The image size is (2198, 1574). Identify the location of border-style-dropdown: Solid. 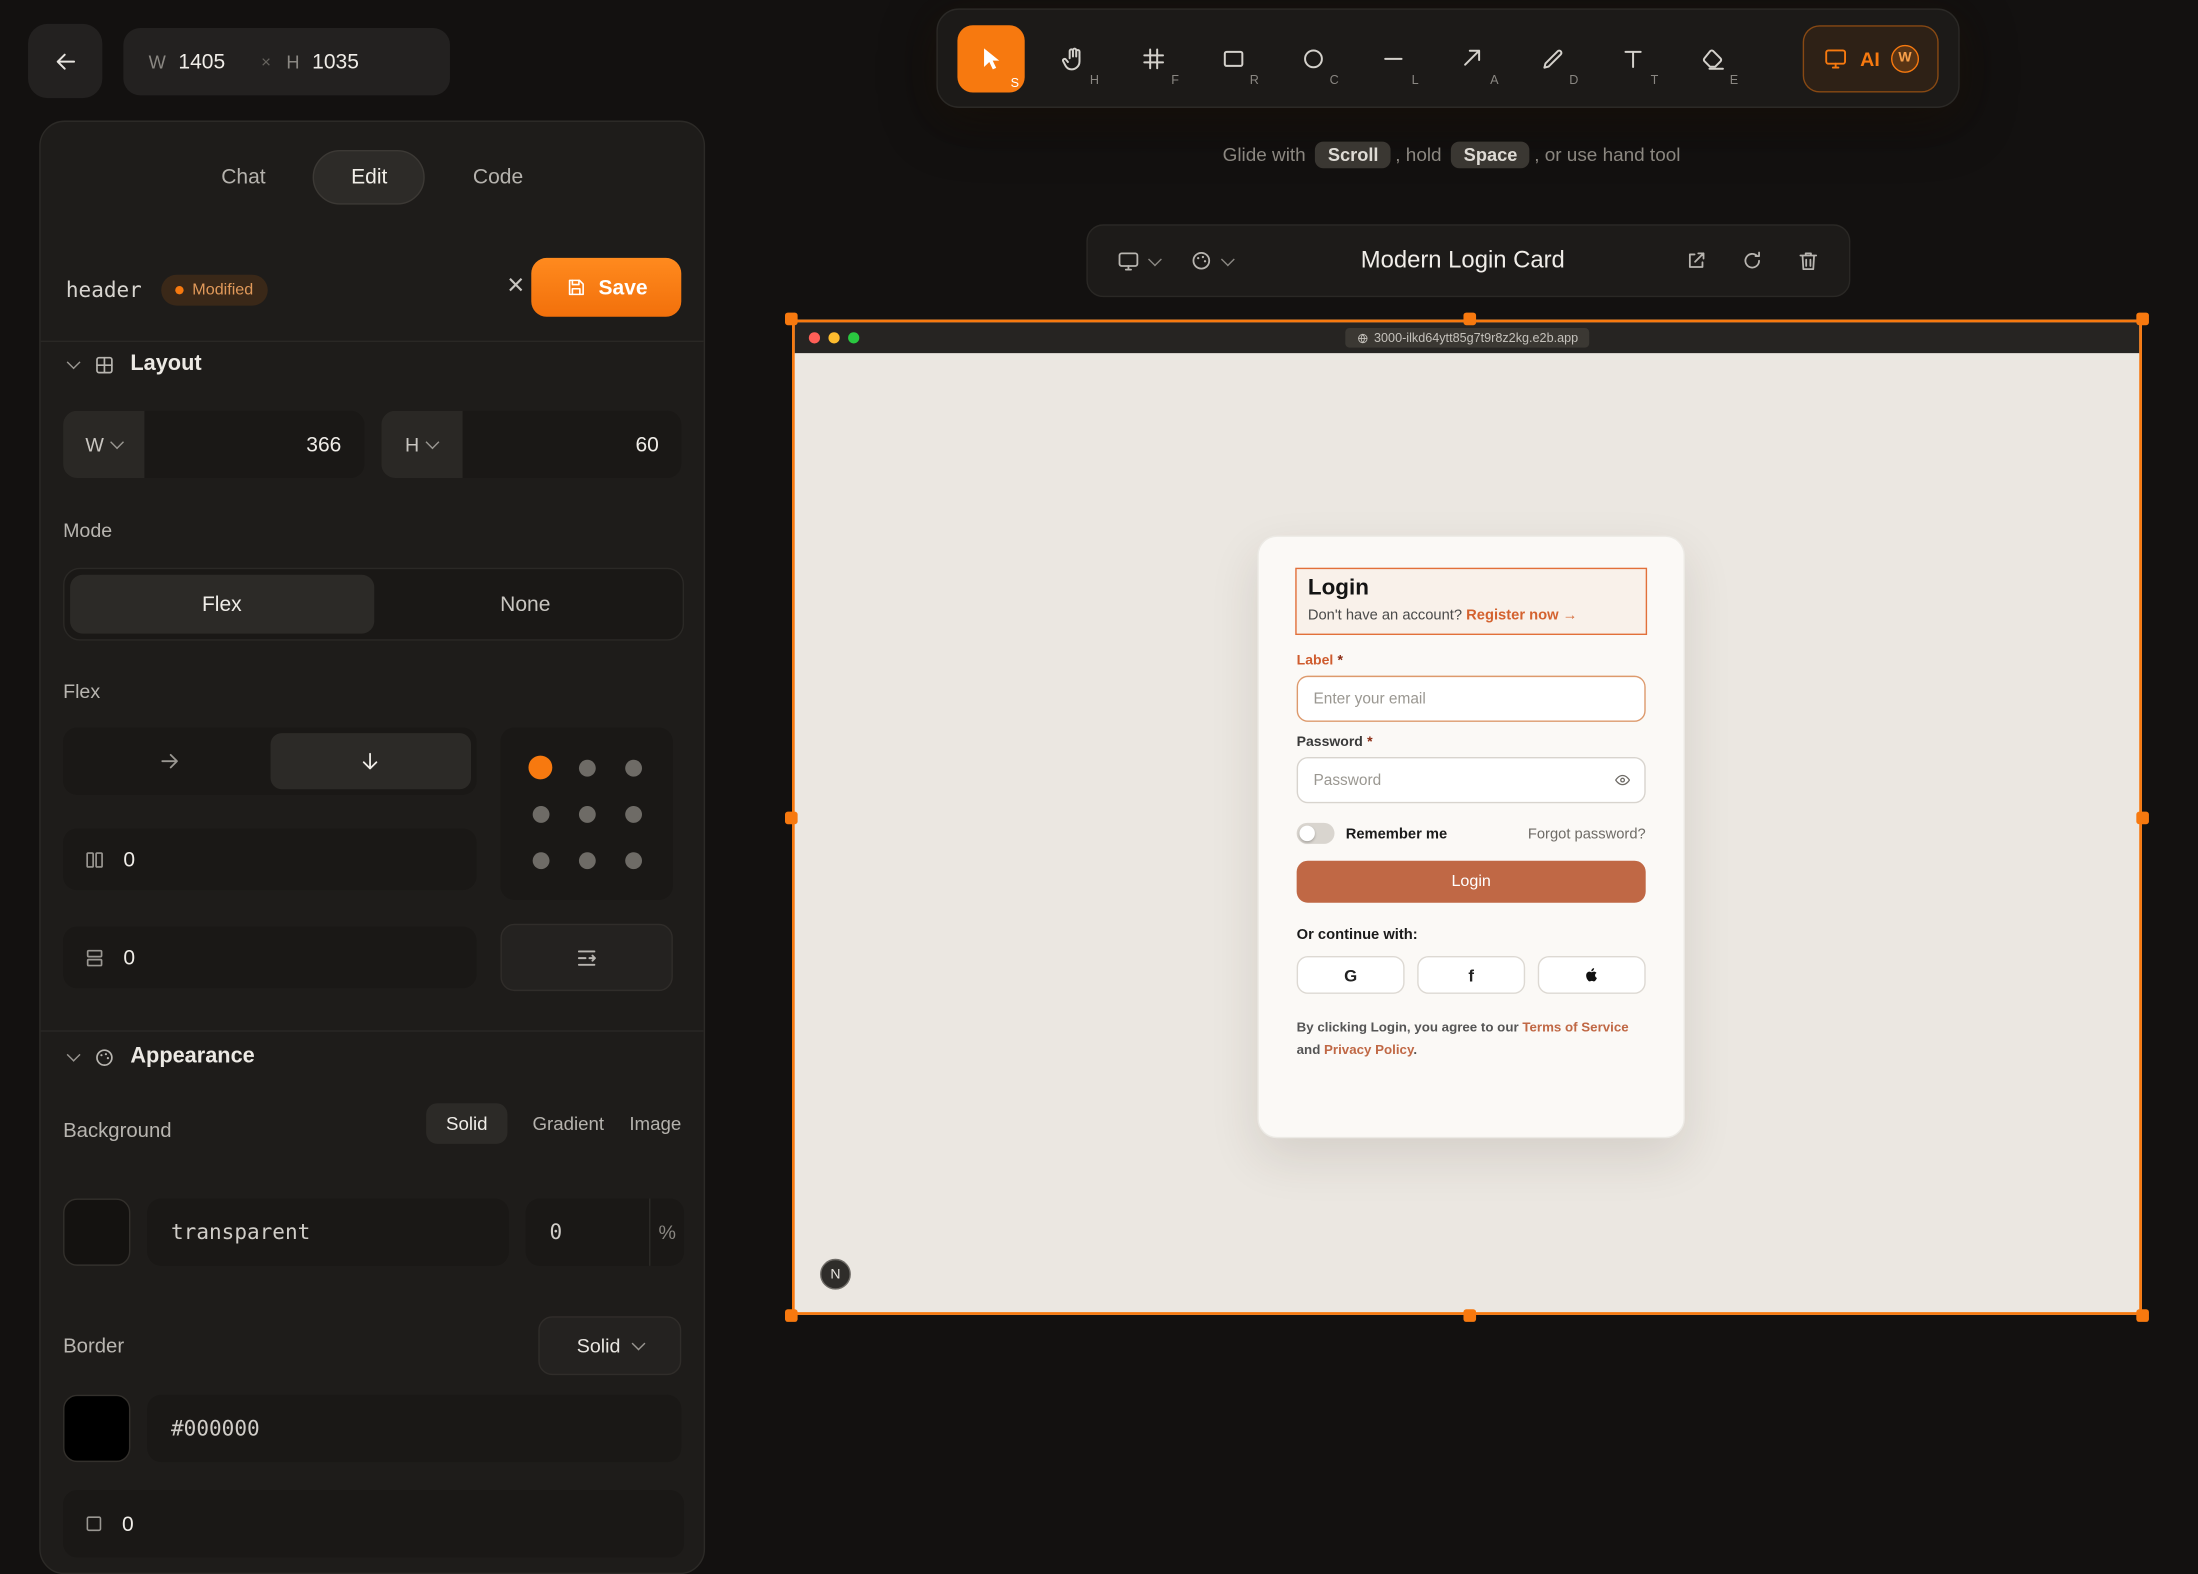
(610, 1346).